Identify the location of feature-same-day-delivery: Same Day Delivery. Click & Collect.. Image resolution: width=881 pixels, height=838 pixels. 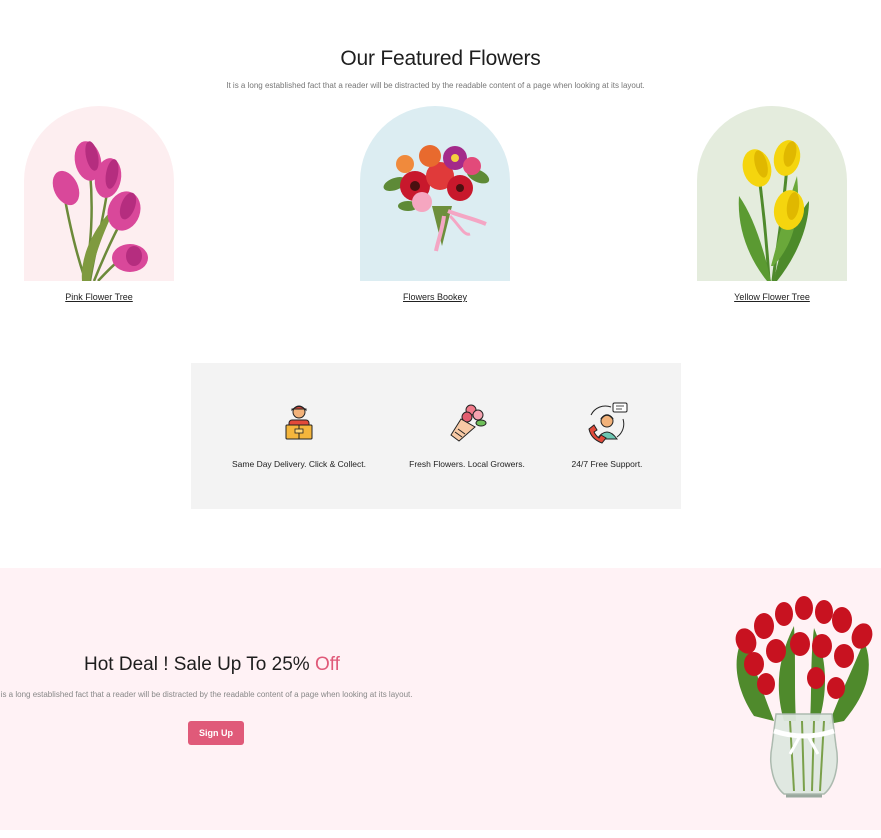
(299, 435).